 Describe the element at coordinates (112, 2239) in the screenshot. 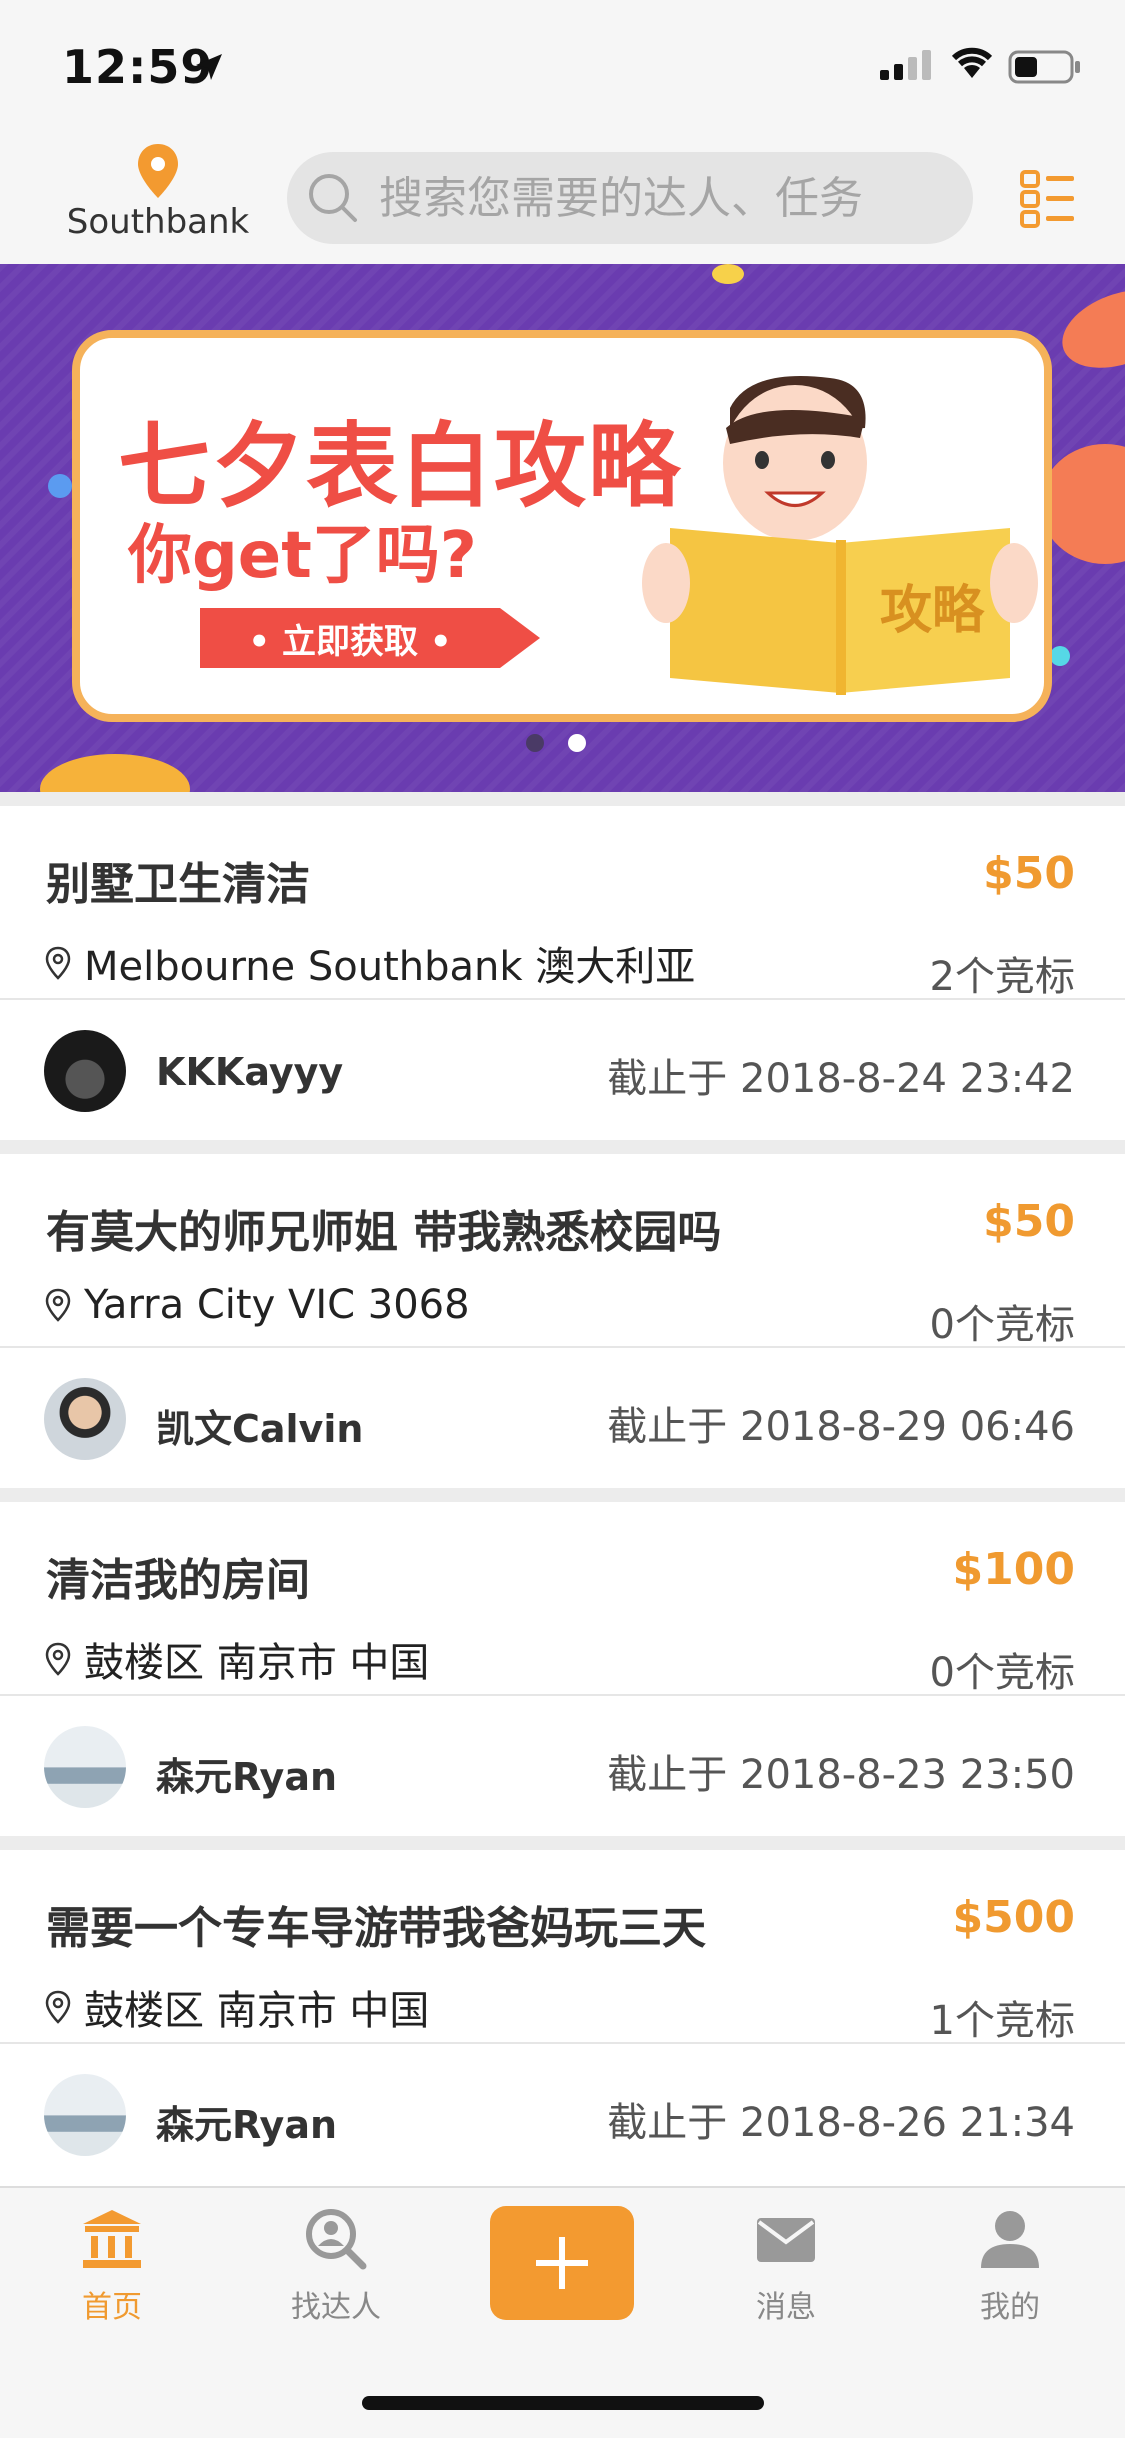

I see `home-icon` at that location.